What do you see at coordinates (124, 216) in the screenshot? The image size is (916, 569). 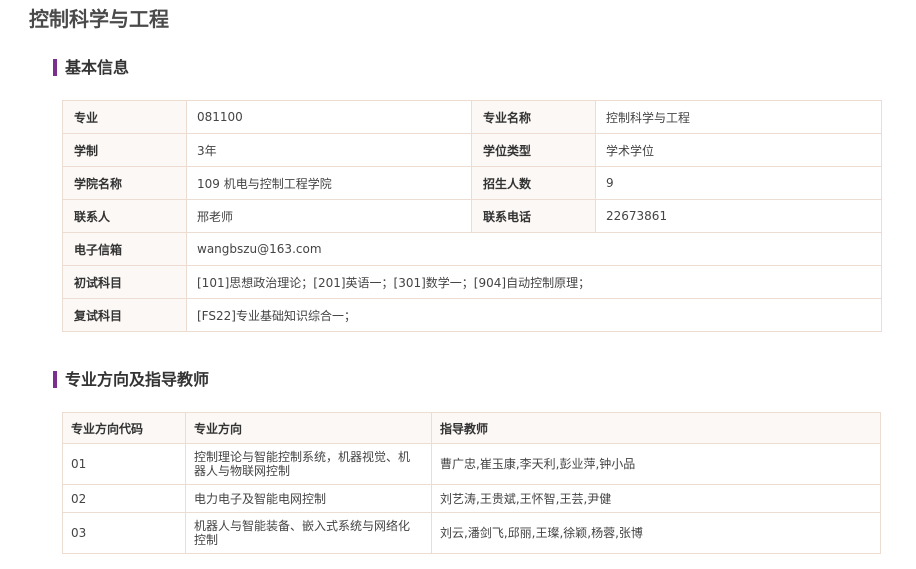 I see `contact-label: 联系人` at bounding box center [124, 216].